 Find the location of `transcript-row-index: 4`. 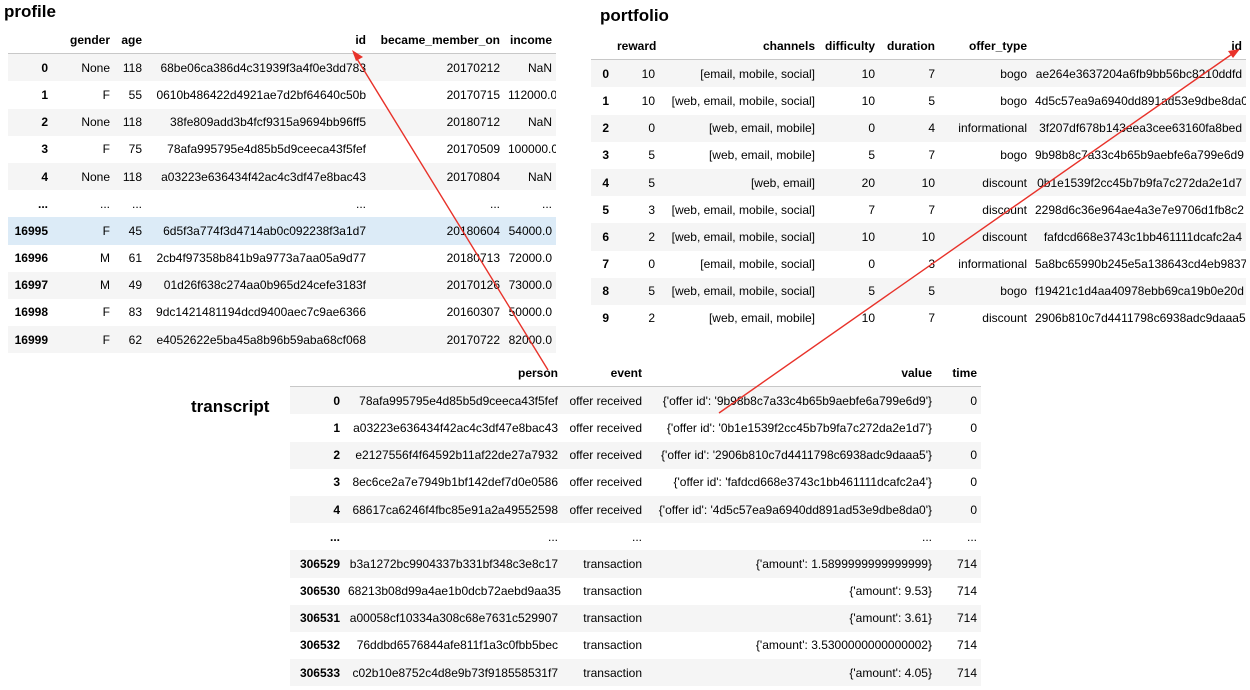

transcript-row-index: 4 is located at coordinates (336, 509).